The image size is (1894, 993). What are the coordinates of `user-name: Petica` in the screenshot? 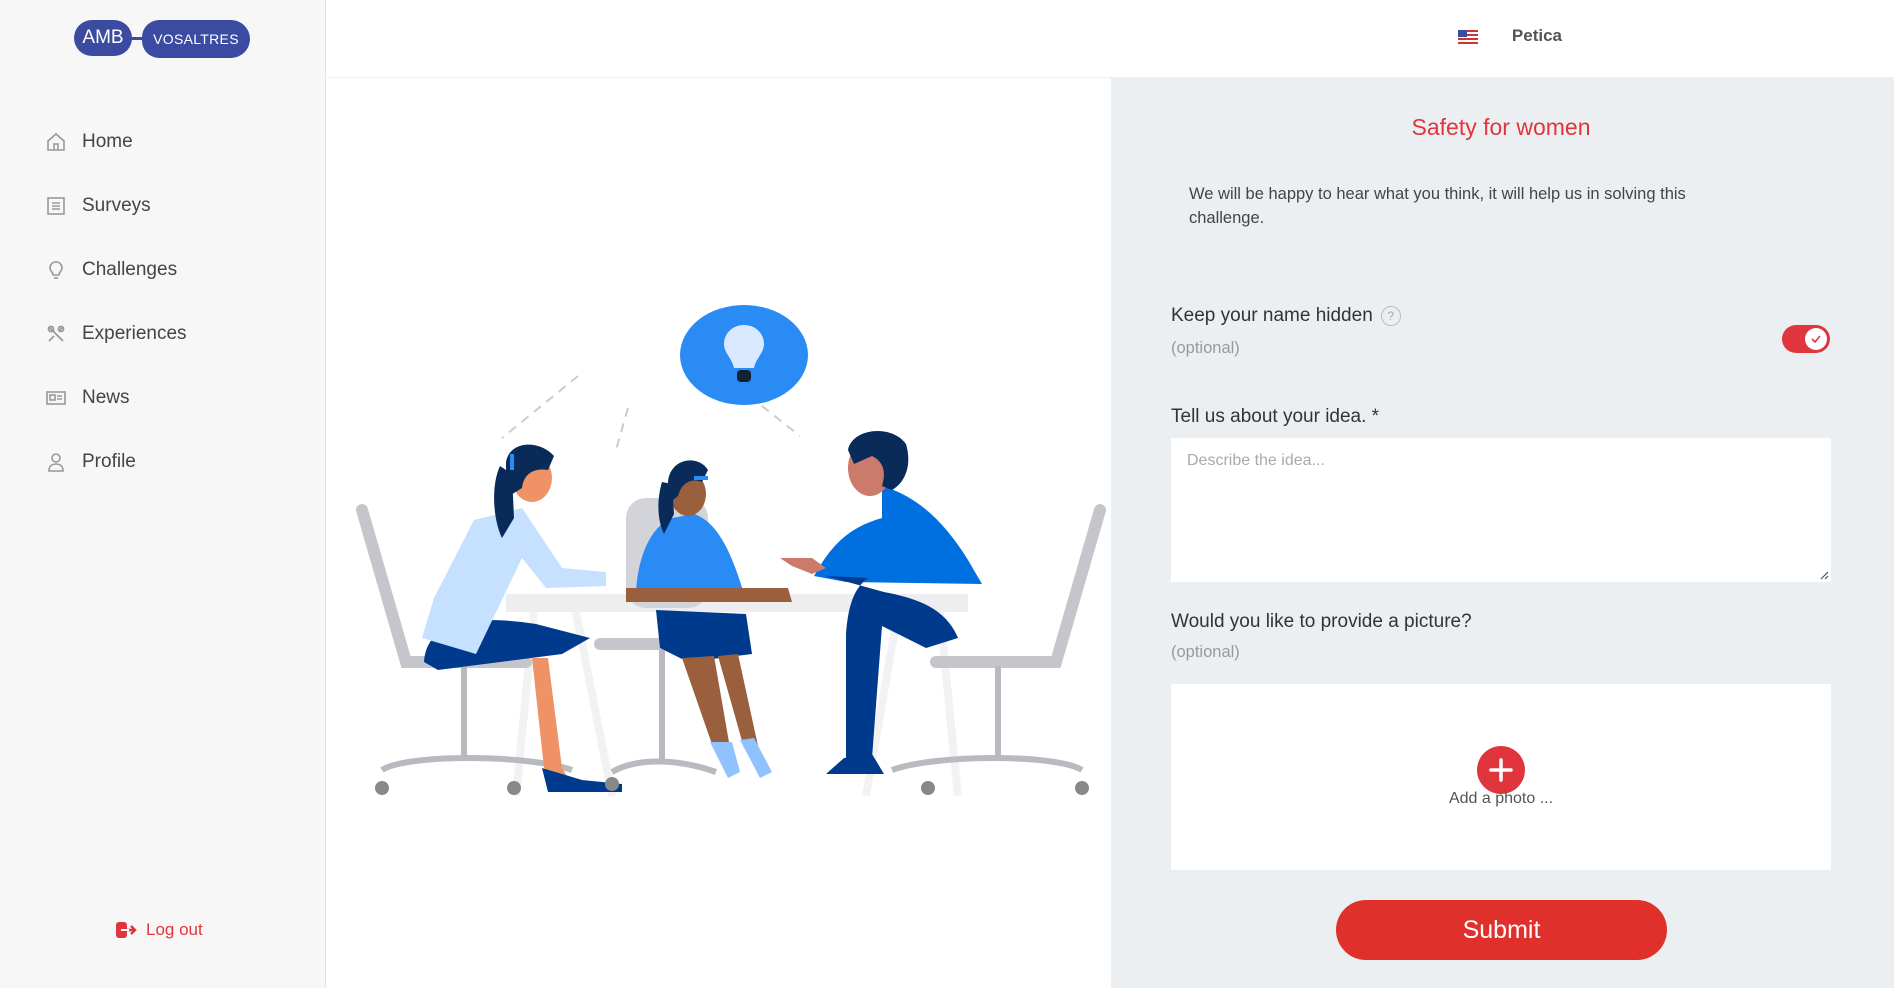 It's located at (1537, 36).